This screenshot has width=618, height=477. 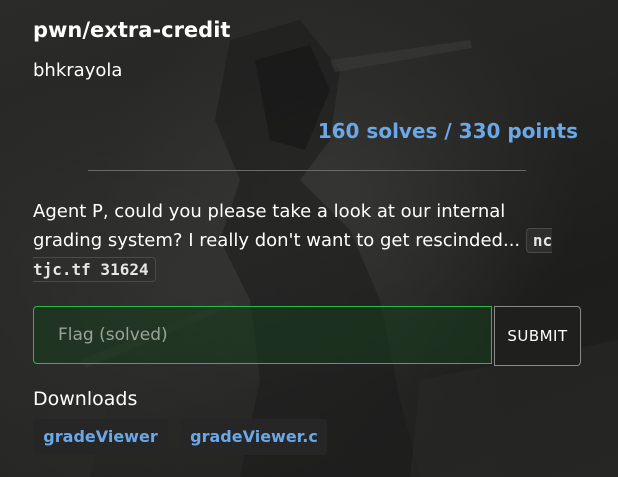 What do you see at coordinates (447, 131) in the screenshot?
I see `challenge-stats: 160 solves / 330 points` at bounding box center [447, 131].